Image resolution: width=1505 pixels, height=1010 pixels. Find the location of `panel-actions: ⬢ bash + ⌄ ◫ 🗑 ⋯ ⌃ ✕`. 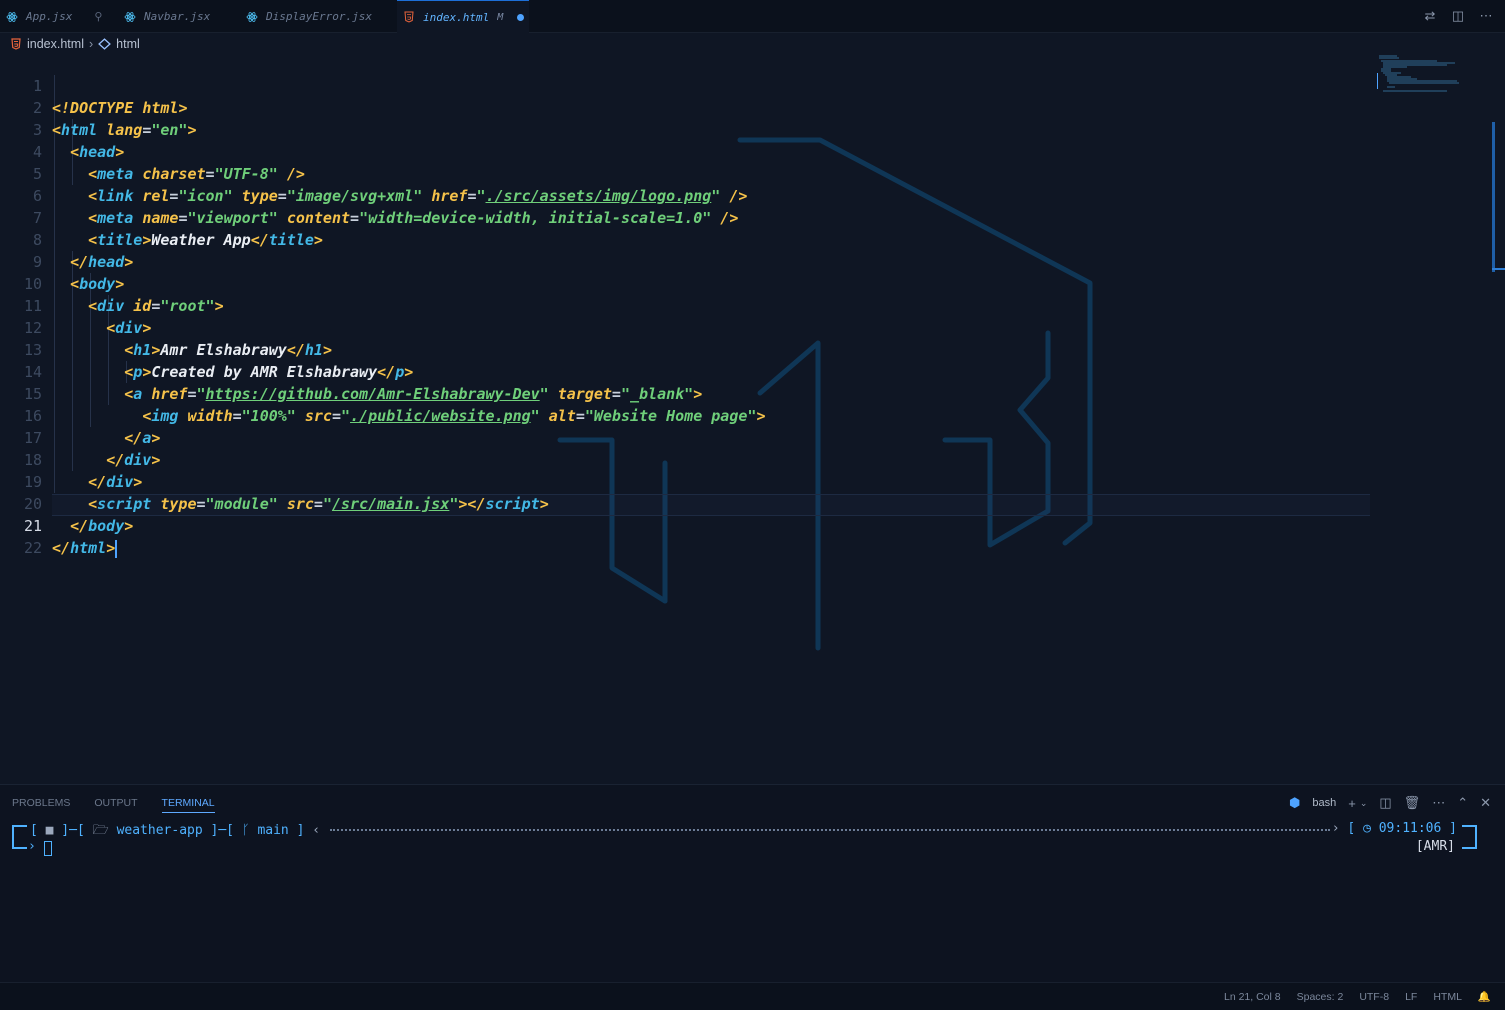

panel-actions: ⬢ bash + ⌄ ◫ 🗑 ⋯ ⌃ ✕ is located at coordinates (1390, 803).